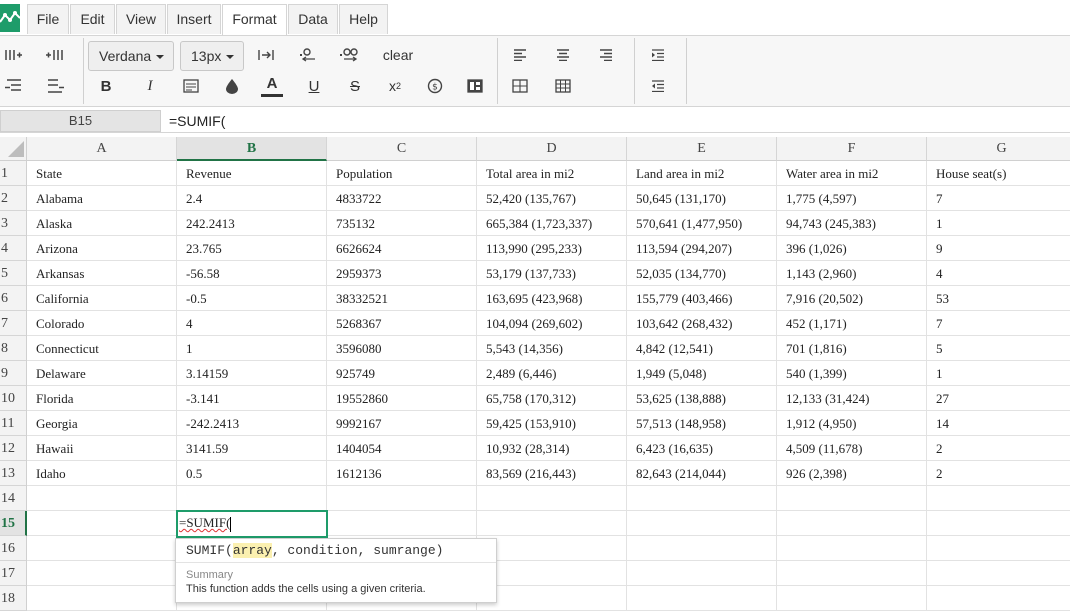  What do you see at coordinates (998, 523) in the screenshot?
I see `cell-g15` at bounding box center [998, 523].